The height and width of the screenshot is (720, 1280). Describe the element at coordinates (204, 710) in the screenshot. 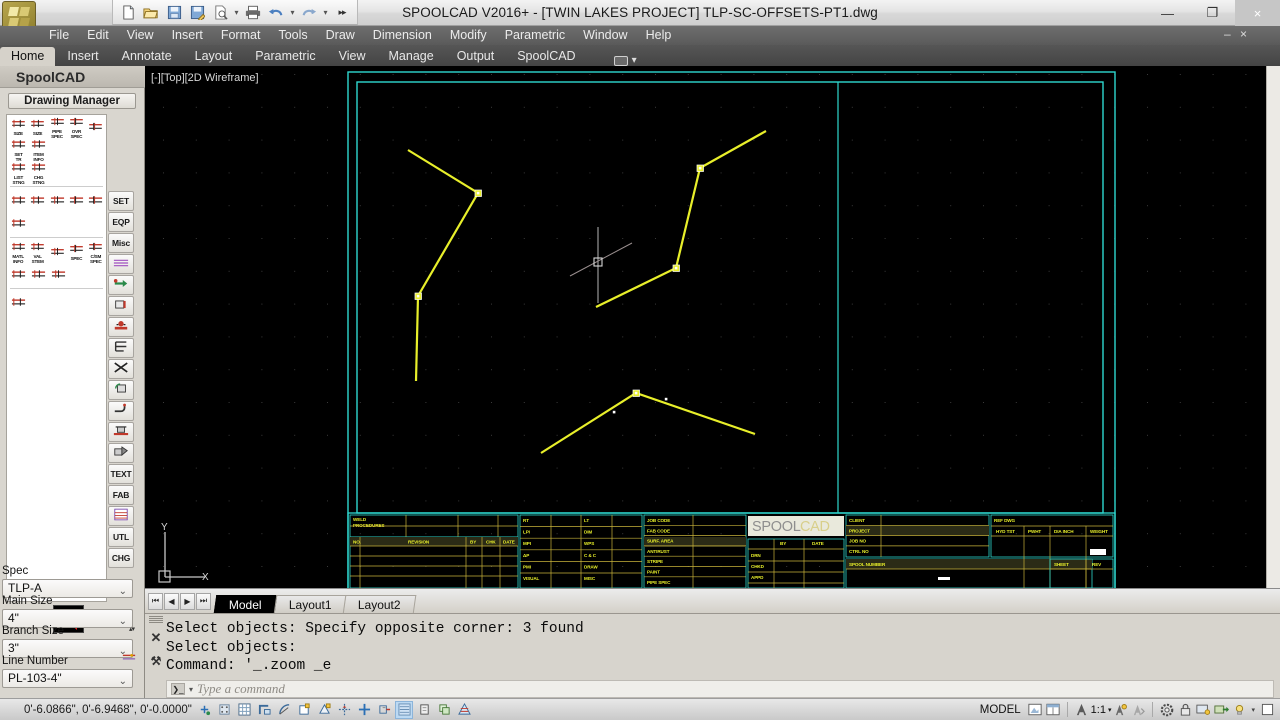

I see `infer-constraints-icon` at that location.